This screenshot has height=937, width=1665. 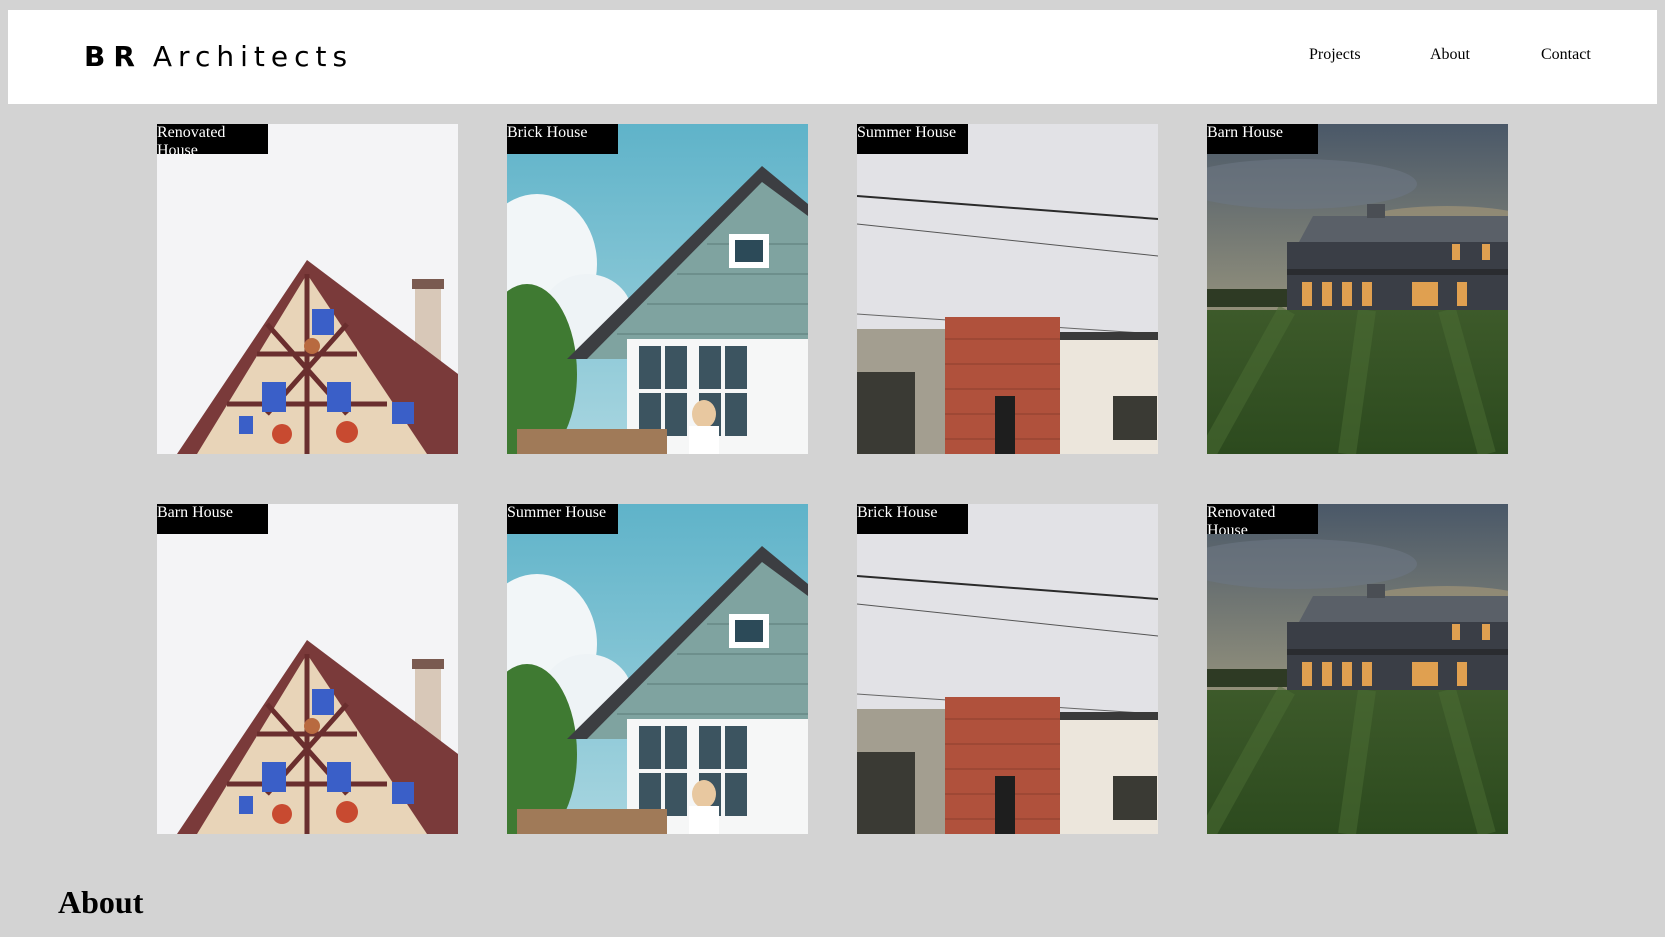 I want to click on logo-initials: BR, so click(x=113, y=56).